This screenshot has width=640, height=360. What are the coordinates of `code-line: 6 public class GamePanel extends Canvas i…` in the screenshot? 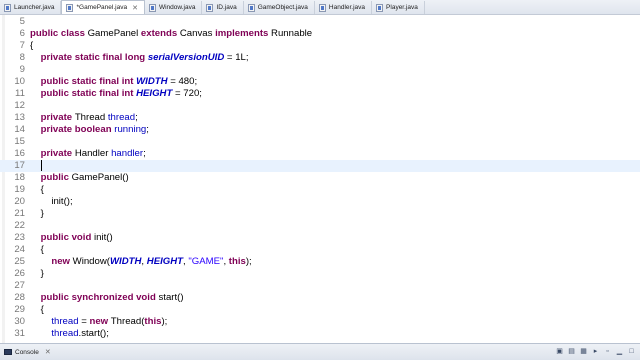 It's located at (320, 34).